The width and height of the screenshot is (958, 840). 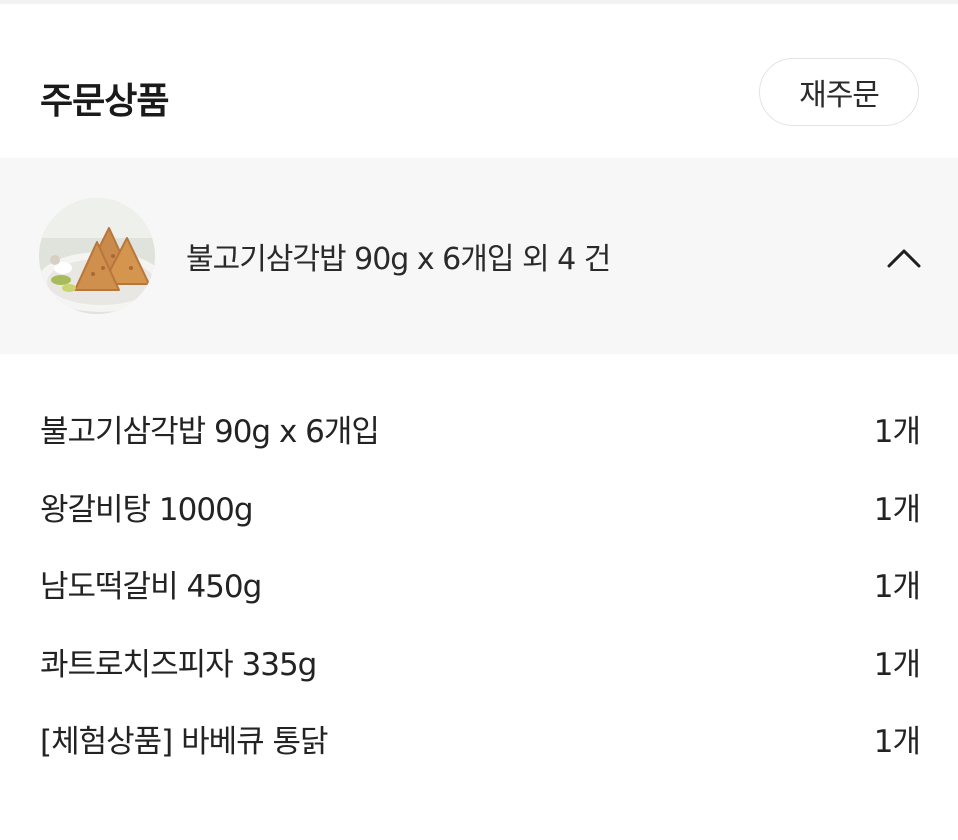 I want to click on product-thumbnail, so click(x=97, y=256).